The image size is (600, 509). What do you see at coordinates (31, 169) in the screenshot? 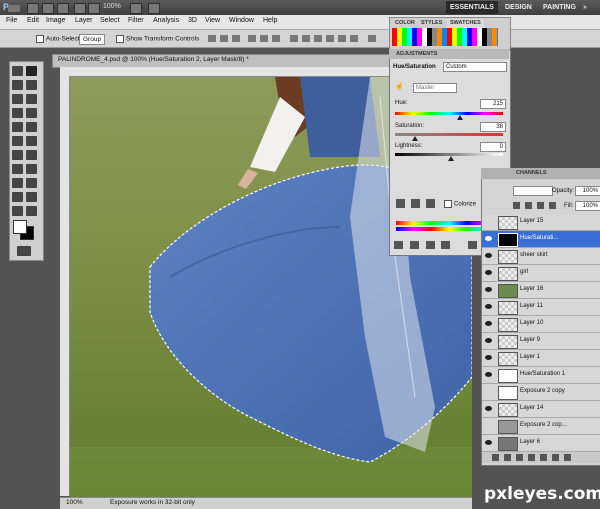
I see `type-tool-icon` at bounding box center [31, 169].